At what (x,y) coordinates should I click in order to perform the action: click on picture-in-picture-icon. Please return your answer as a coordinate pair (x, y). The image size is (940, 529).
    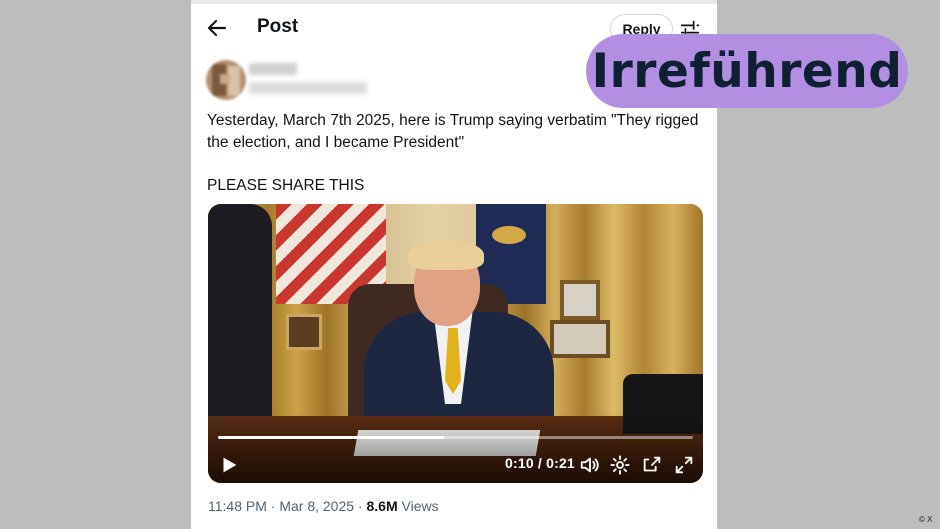
    Looking at the image, I should click on (652, 465).